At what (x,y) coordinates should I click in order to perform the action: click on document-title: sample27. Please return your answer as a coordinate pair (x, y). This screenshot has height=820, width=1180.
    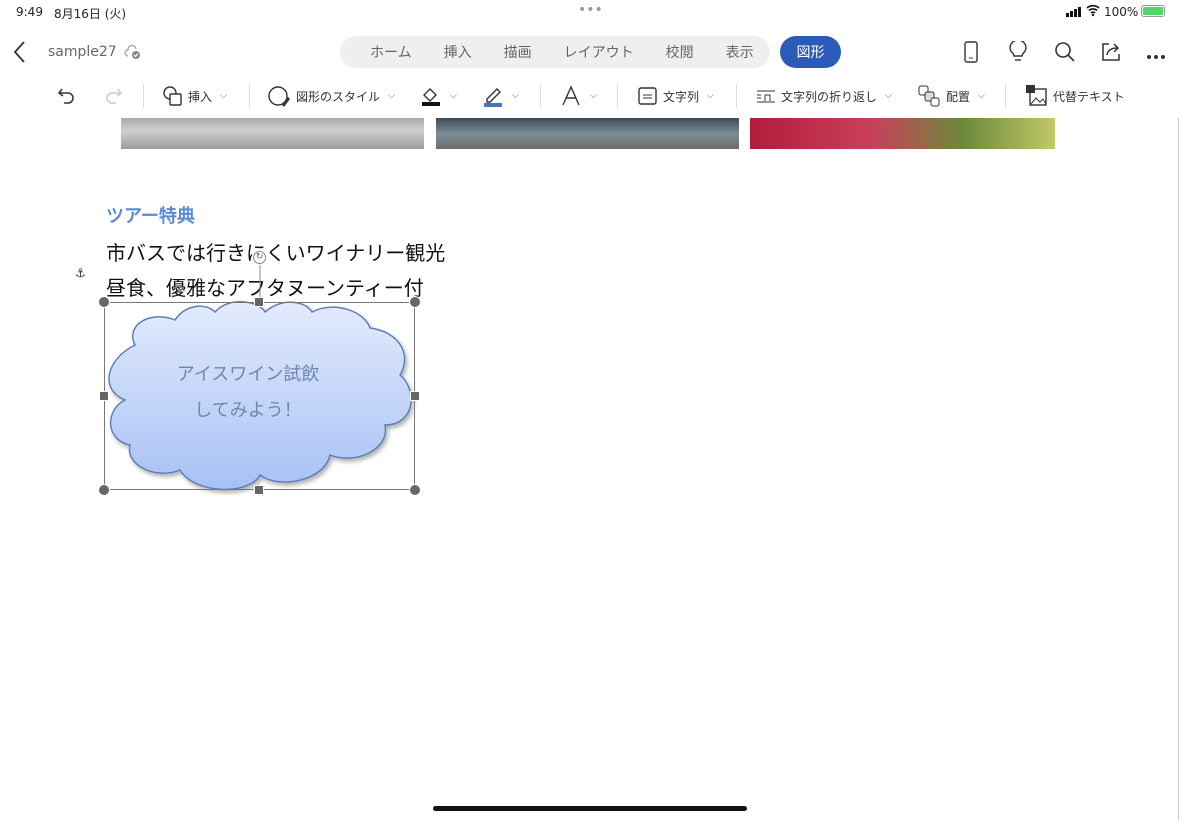
    Looking at the image, I should click on (82, 52).